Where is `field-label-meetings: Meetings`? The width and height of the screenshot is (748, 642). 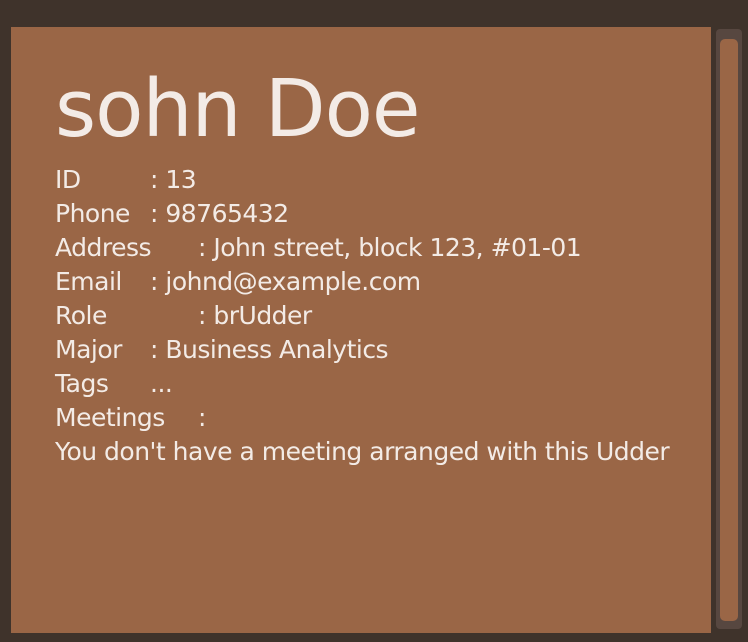 field-label-meetings: Meetings is located at coordinates (110, 417).